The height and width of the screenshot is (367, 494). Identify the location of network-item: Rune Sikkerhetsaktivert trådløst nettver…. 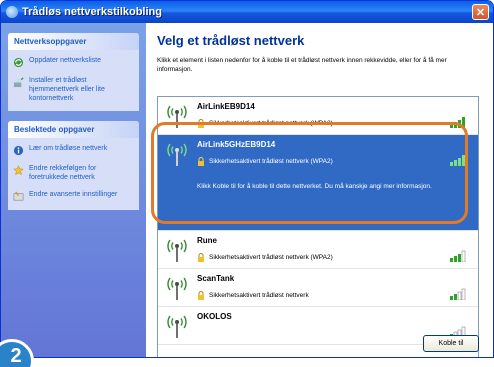
(318, 250).